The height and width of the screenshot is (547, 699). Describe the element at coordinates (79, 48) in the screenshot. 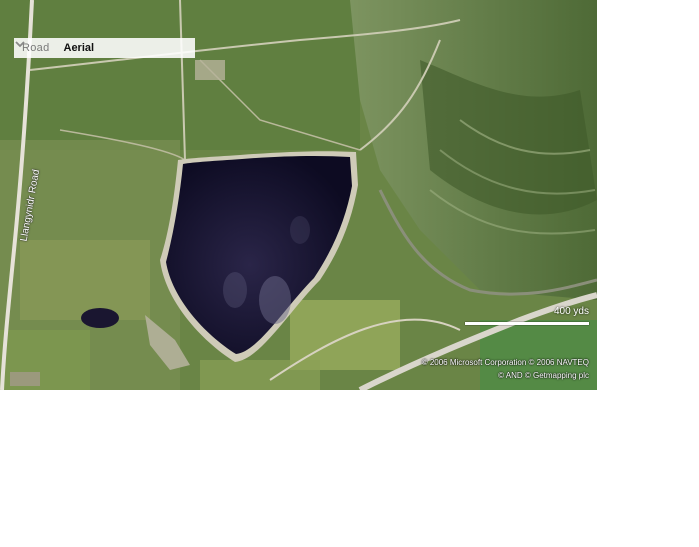

I see `aerial-mode-button: Aerial` at that location.